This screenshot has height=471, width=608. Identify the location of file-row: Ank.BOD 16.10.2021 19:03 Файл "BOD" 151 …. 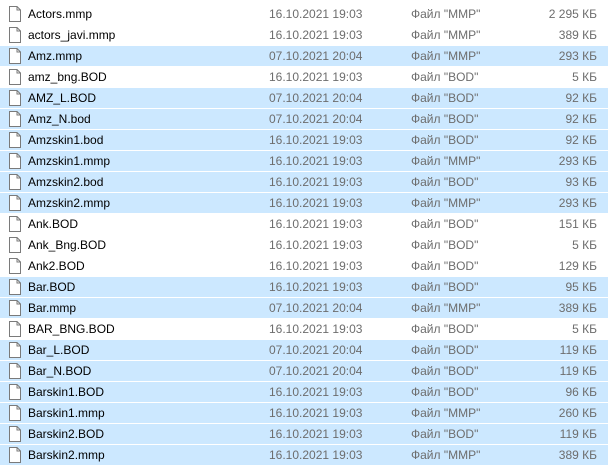
(304, 224).